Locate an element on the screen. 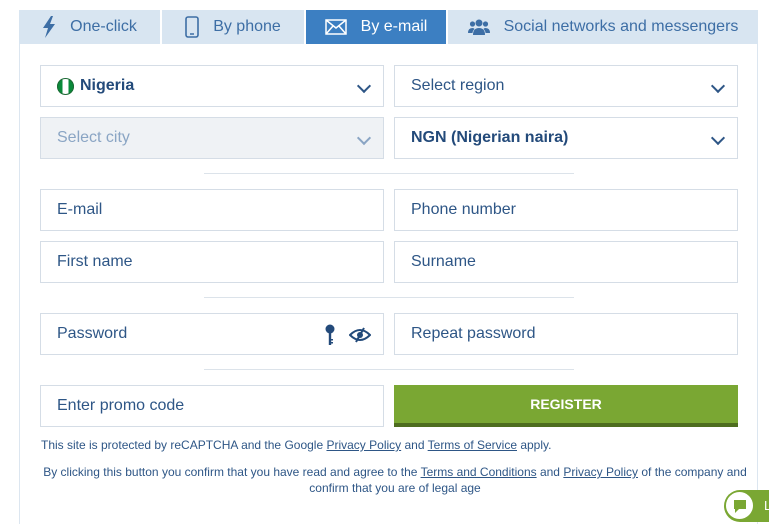 Image resolution: width=769 pixels, height=524 pixels. repeat-password-placeholder: Repeat password is located at coordinates (473, 333).